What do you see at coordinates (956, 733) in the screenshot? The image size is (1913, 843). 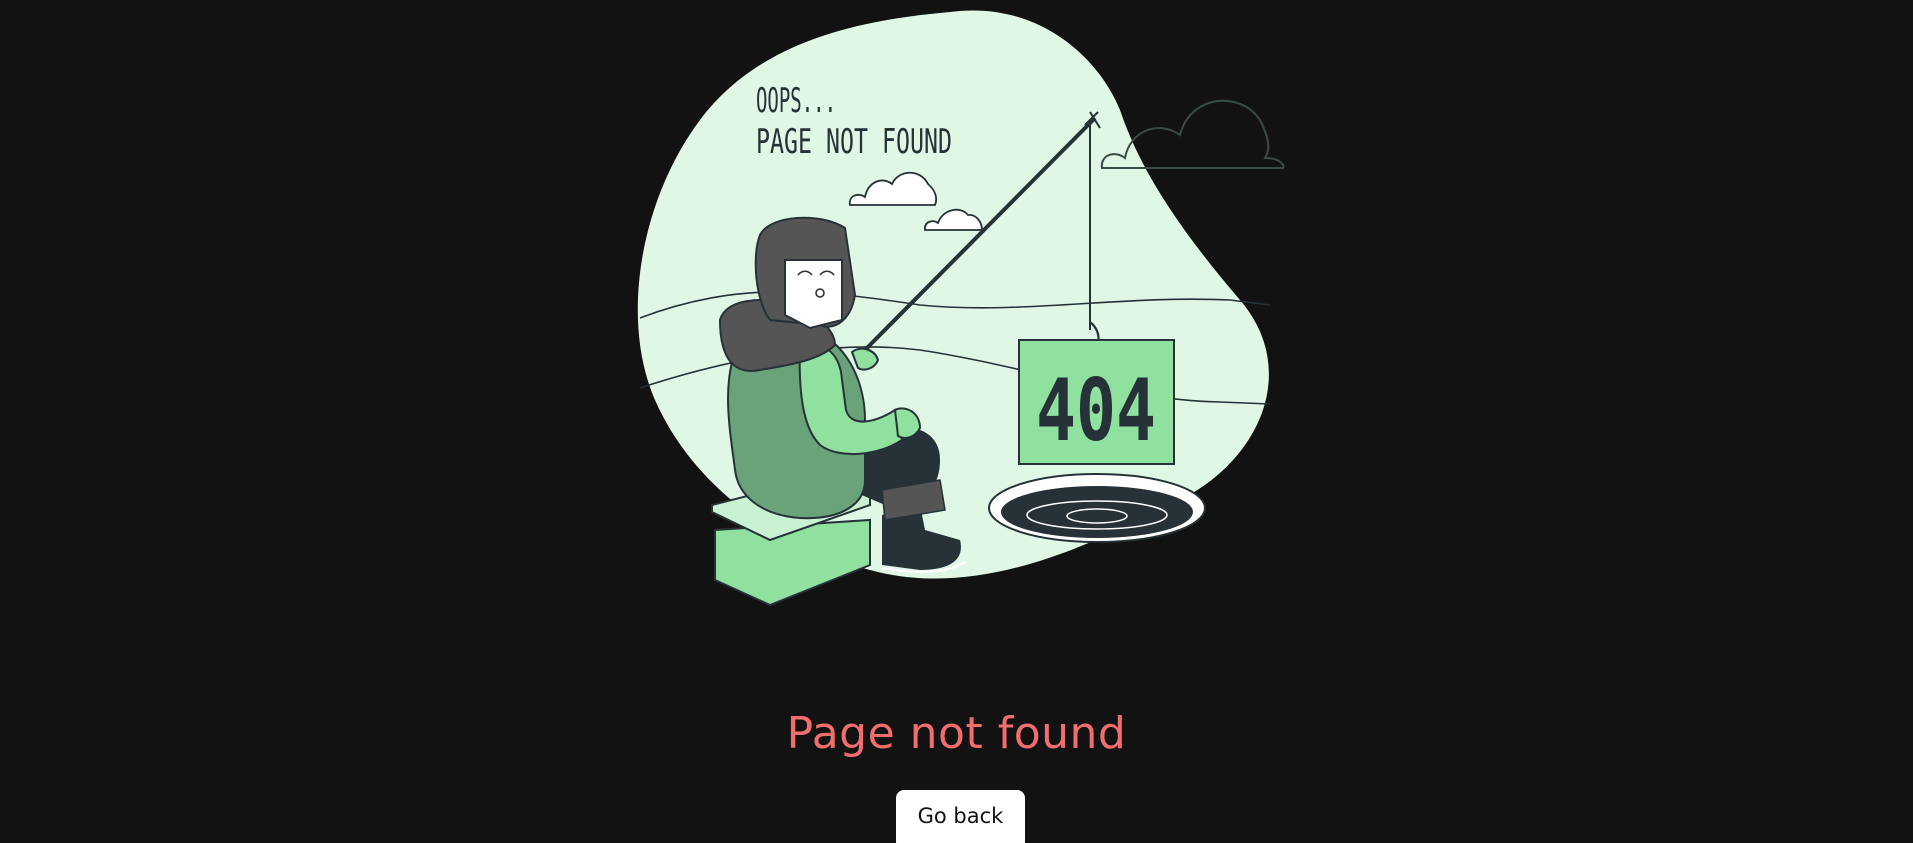 I see `page-title: Page not found` at bounding box center [956, 733].